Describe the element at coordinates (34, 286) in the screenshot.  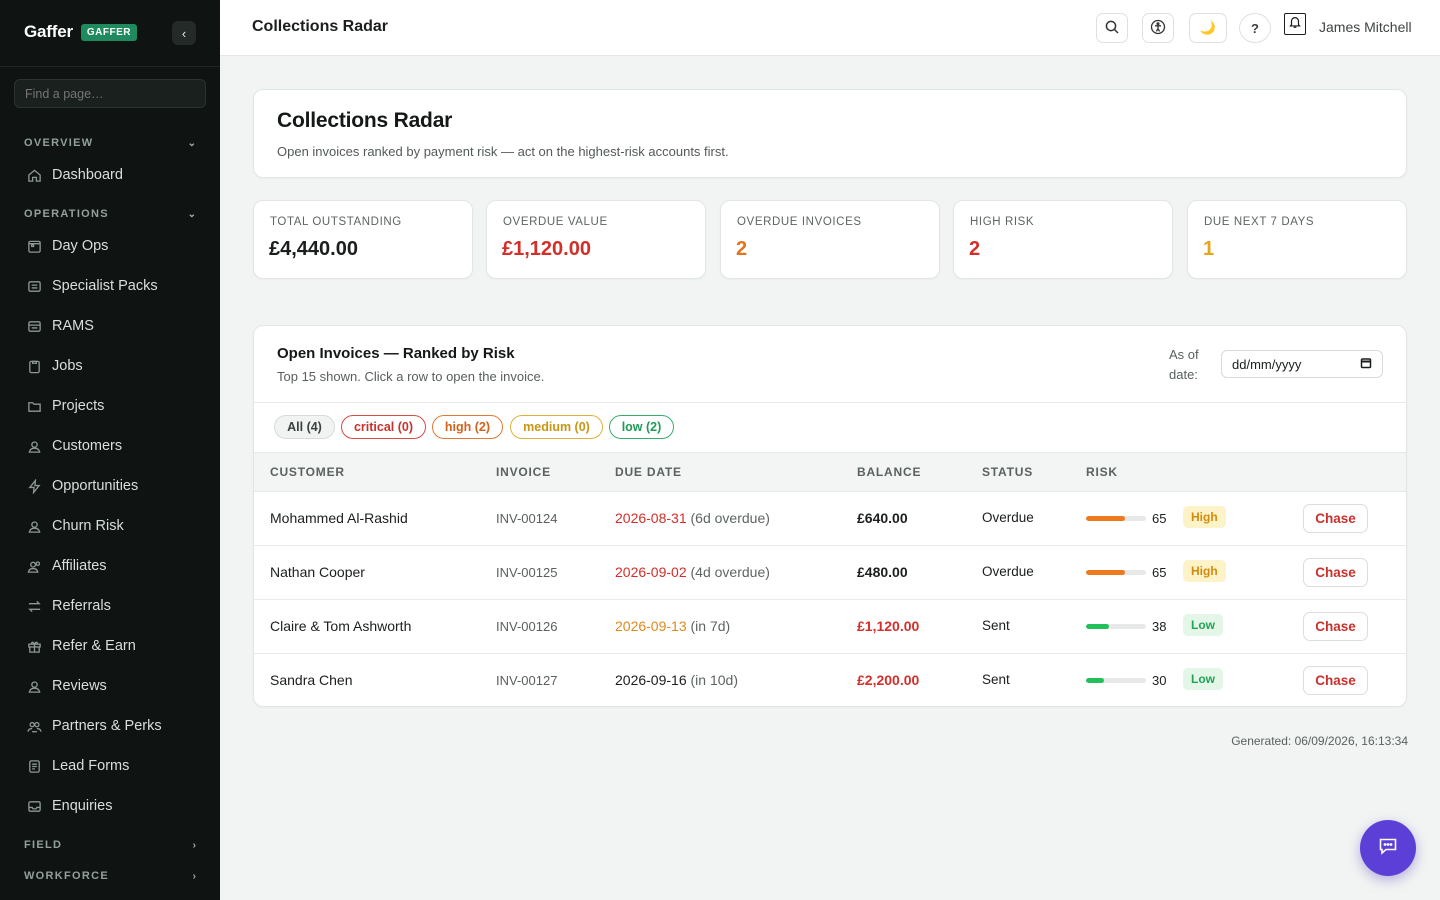
I see `pack-icon` at that location.